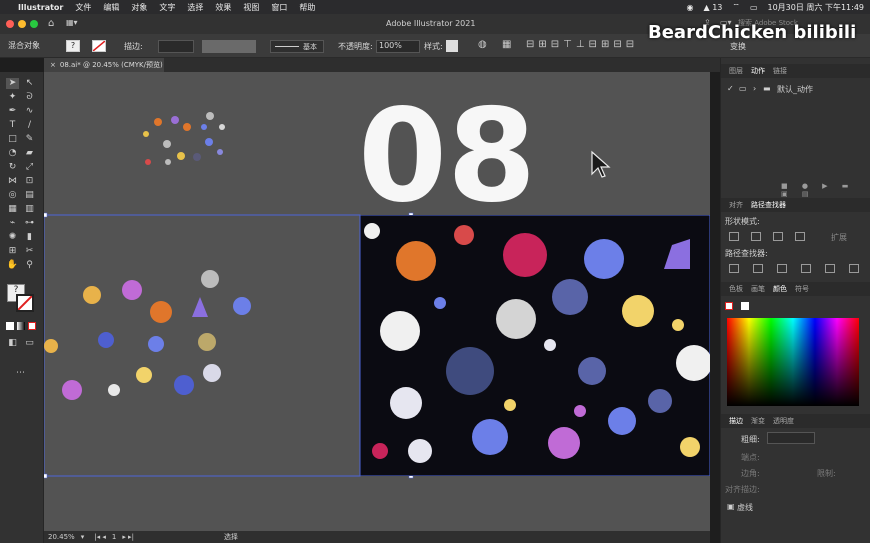 The height and width of the screenshot is (543, 870). What do you see at coordinates (12, 265) in the screenshot?
I see `hand-tool-icon: ✋` at bounding box center [12, 265].